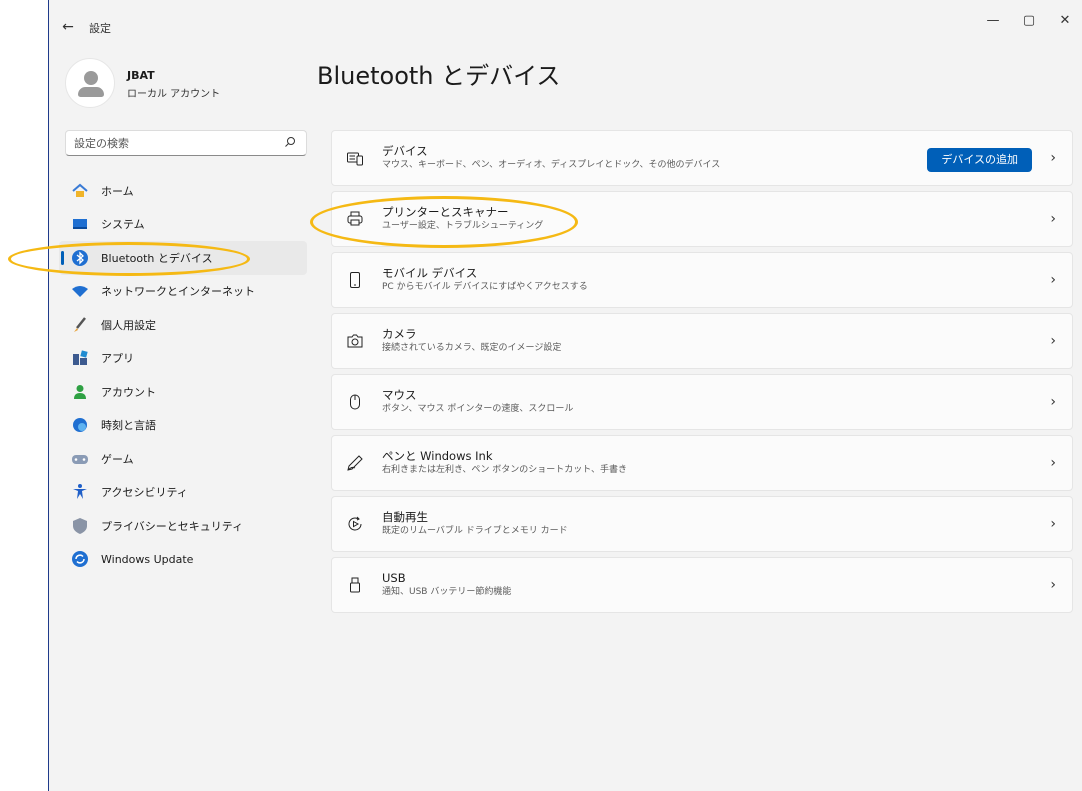  I want to click on sidebar-item-label: ネットワークとインターネット, so click(178, 292).